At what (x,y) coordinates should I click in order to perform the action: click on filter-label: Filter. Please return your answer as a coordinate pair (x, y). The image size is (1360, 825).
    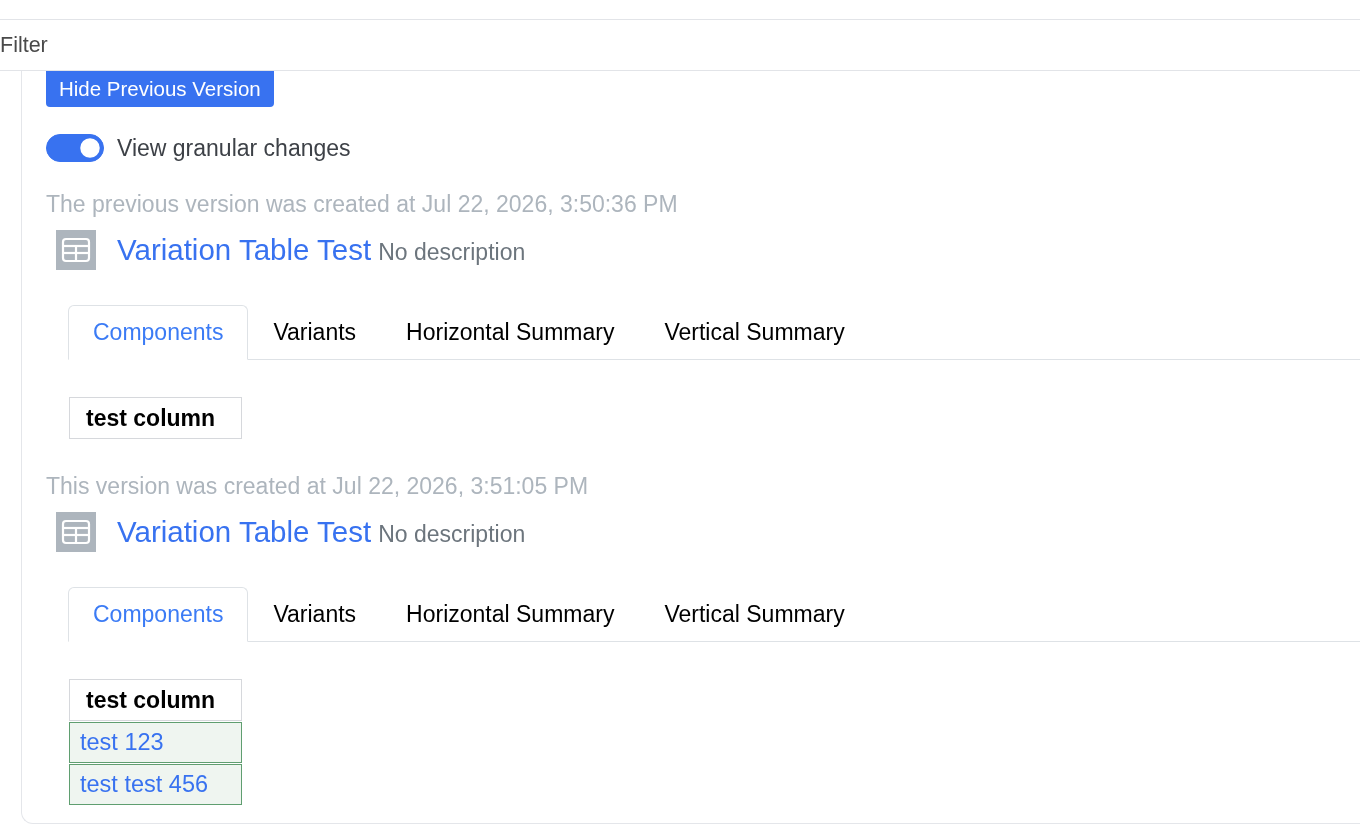
    Looking at the image, I should click on (24, 45).